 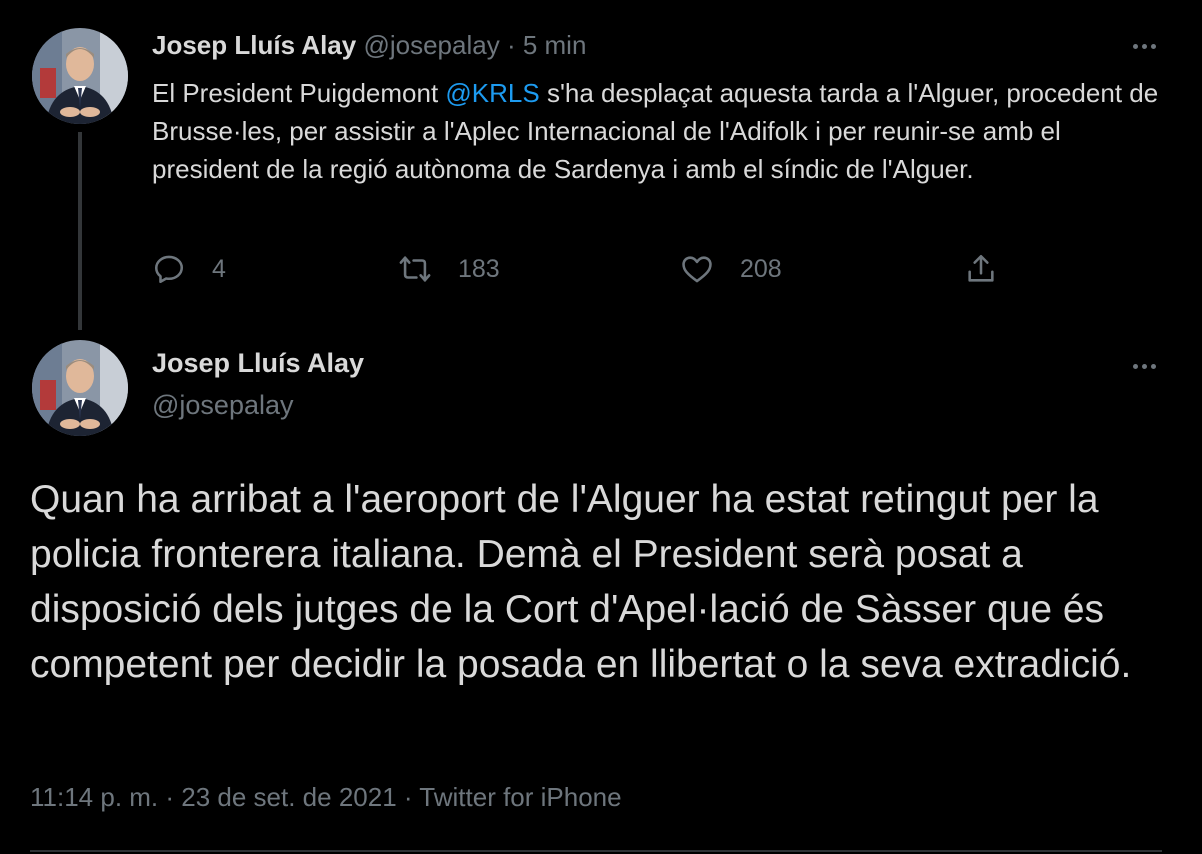 What do you see at coordinates (731, 269) in the screenshot?
I see `like-button: 208` at bounding box center [731, 269].